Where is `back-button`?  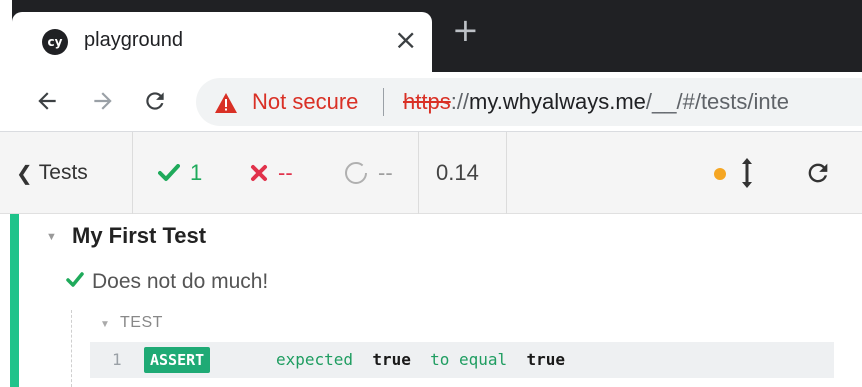 back-button is located at coordinates (47, 101).